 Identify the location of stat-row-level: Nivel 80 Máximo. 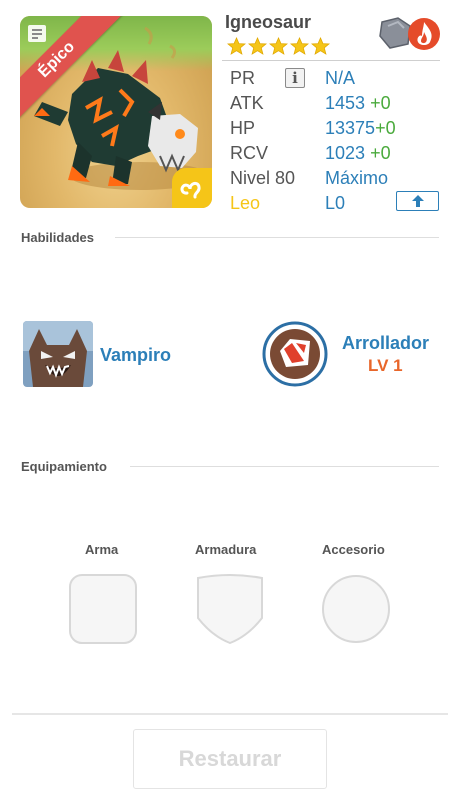
(336, 180).